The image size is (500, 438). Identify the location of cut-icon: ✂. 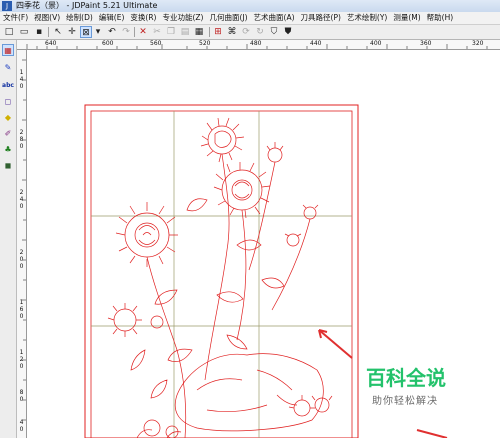
(157, 32).